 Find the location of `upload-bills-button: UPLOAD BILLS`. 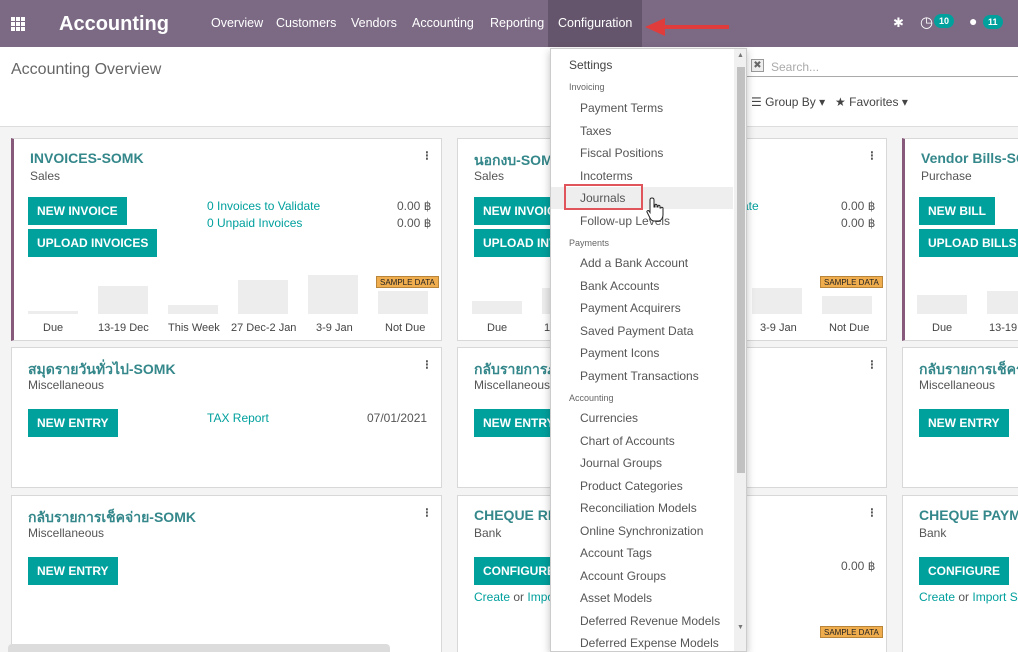

upload-bills-button: UPLOAD BILLS is located at coordinates (968, 243).